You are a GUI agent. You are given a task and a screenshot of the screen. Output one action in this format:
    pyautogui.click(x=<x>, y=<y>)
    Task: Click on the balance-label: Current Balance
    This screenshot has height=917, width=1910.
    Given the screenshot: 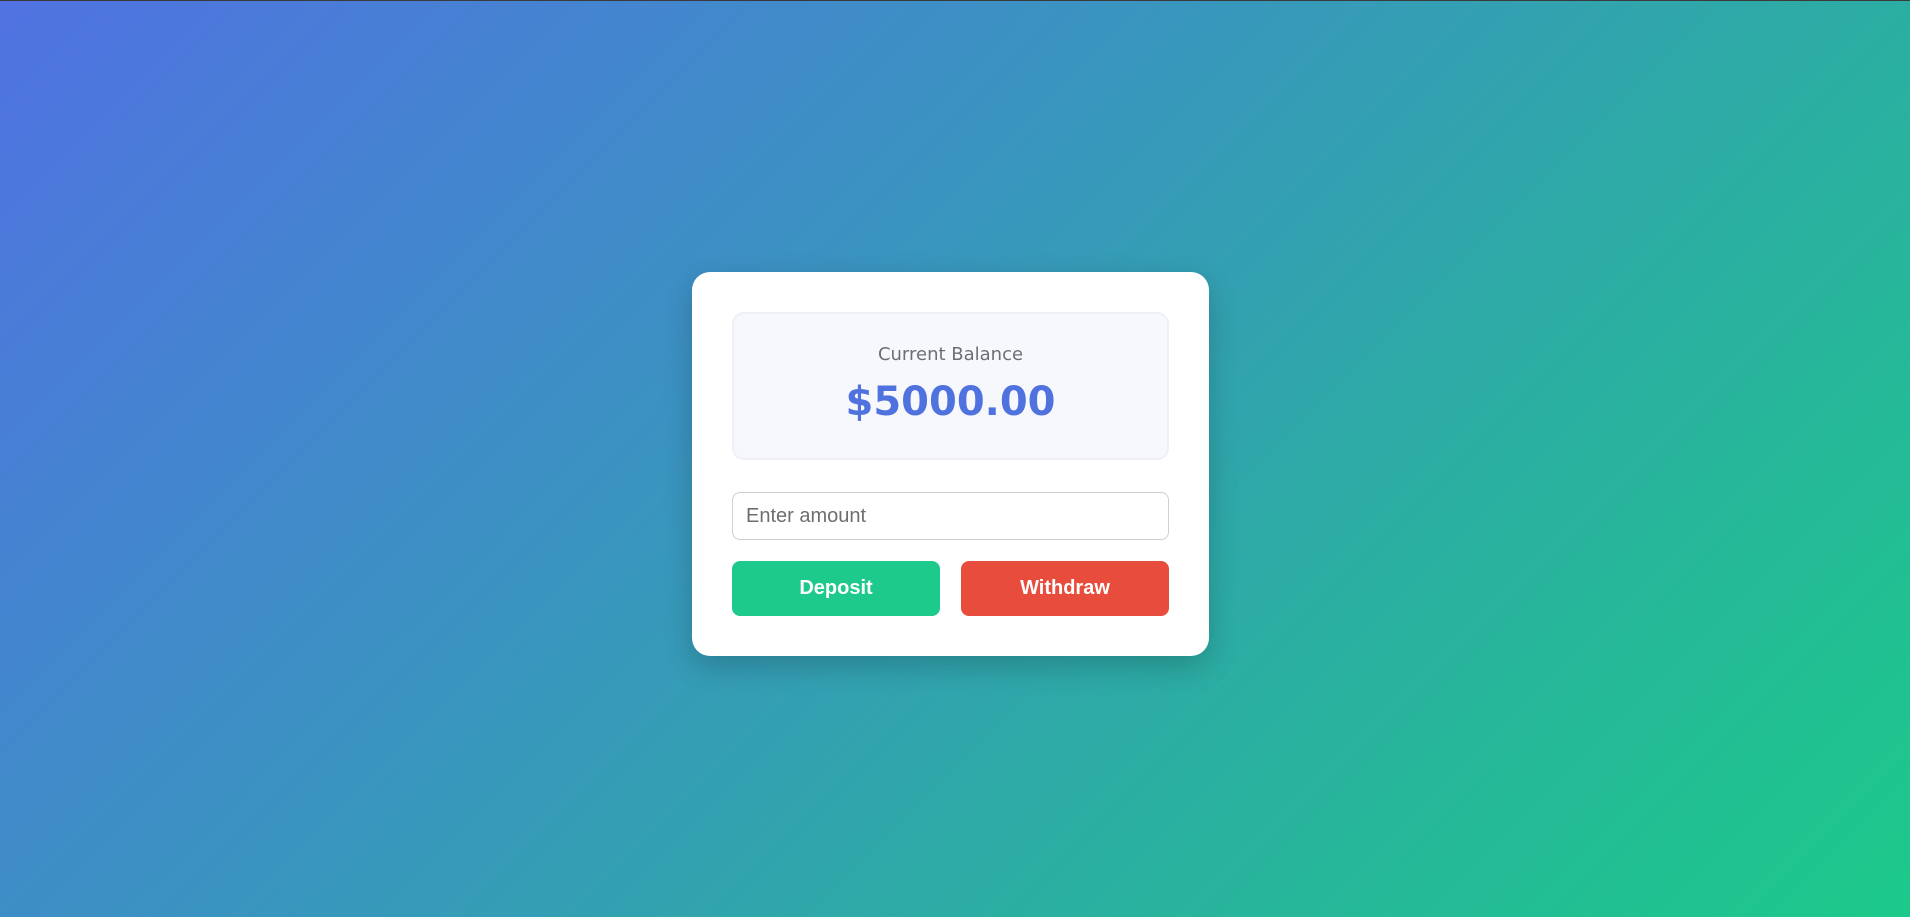 What is the action you would take?
    pyautogui.click(x=950, y=354)
    